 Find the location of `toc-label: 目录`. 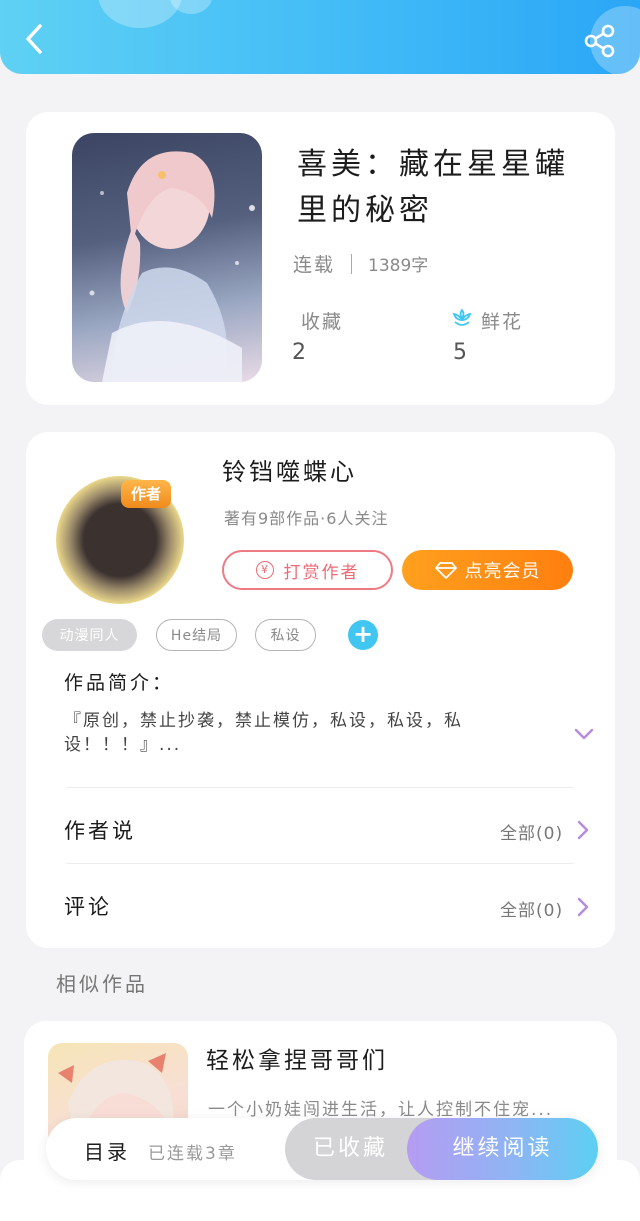

toc-label: 目录 is located at coordinates (107, 1152).